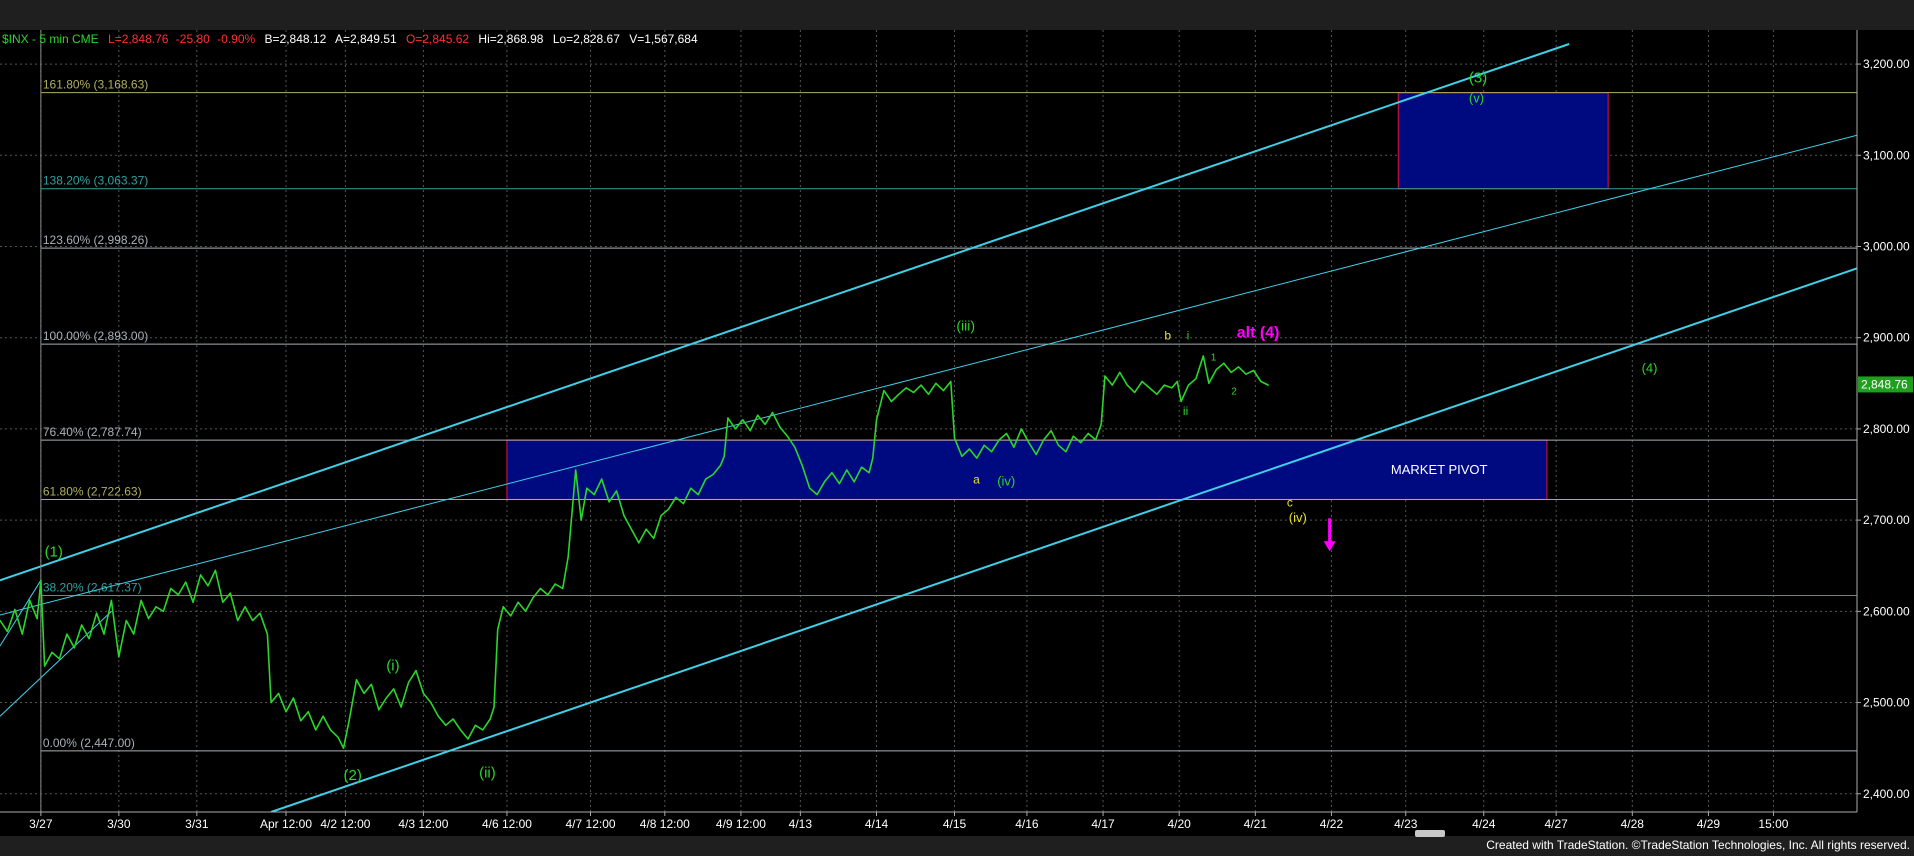 The width and height of the screenshot is (1914, 856). I want to click on bid-label: B=2,848.12, so click(295, 39).